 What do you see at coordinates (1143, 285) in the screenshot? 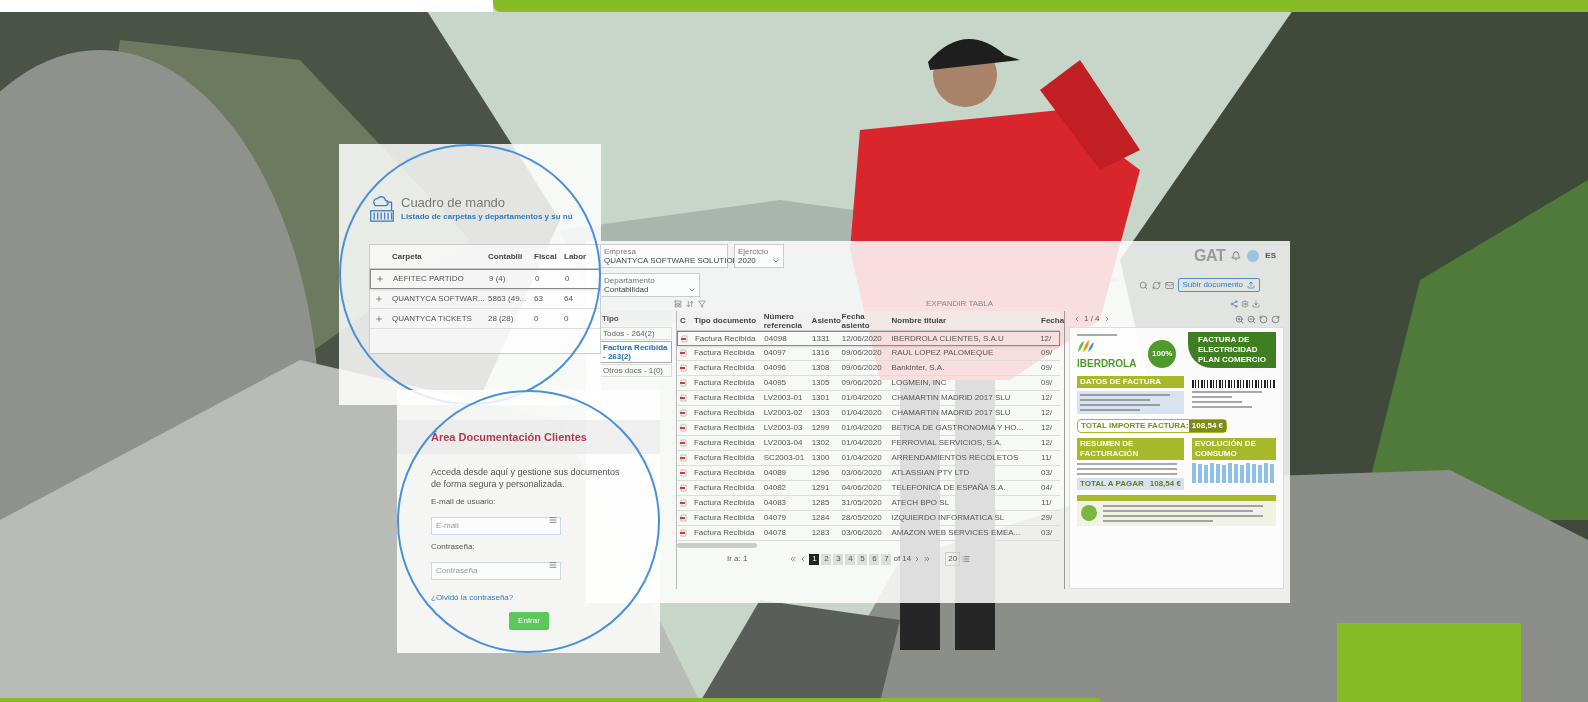
I see `search-icon` at bounding box center [1143, 285].